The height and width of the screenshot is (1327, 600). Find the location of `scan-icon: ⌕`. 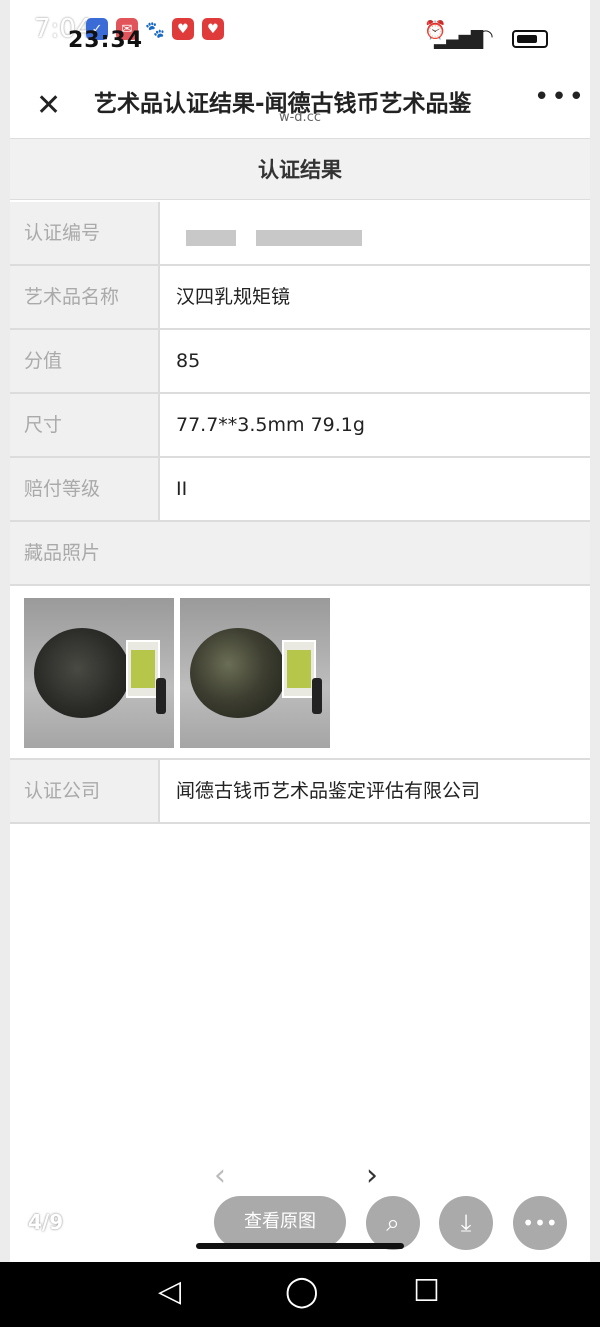

scan-icon: ⌕ is located at coordinates (393, 1223).